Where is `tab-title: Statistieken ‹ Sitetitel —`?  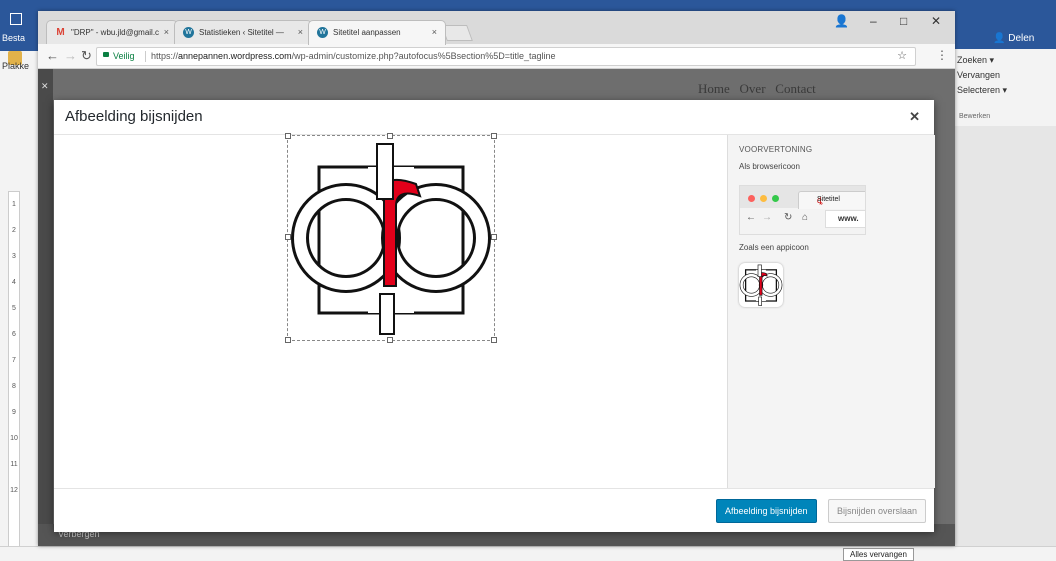 tab-title: Statistieken ‹ Sitetitel — is located at coordinates (241, 32).